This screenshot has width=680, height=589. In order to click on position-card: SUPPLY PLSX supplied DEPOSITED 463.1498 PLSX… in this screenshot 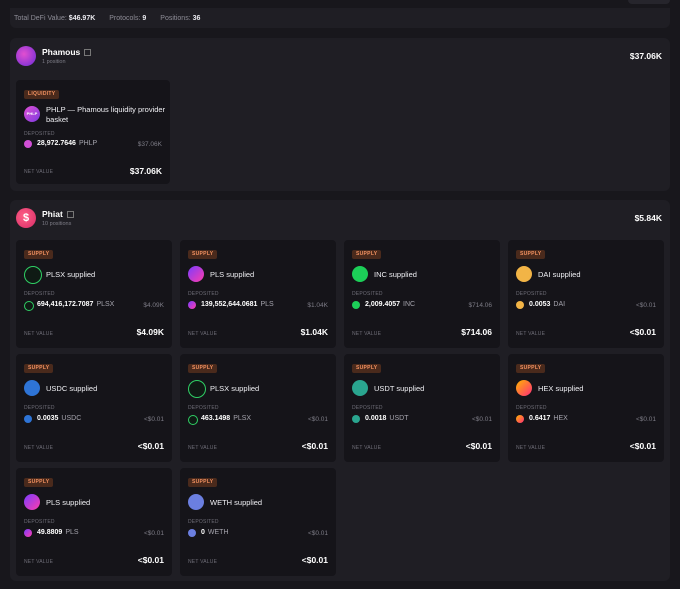, I will do `click(258, 408)`.